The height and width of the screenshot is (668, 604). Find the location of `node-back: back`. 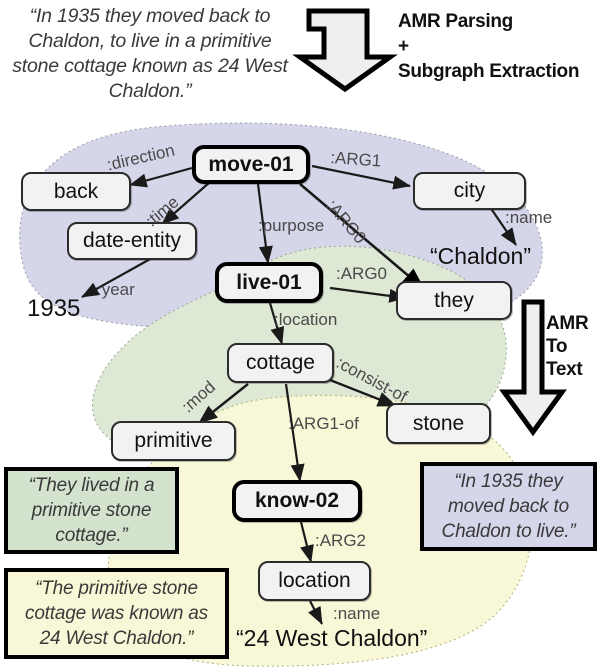

node-back: back is located at coordinates (76, 191).